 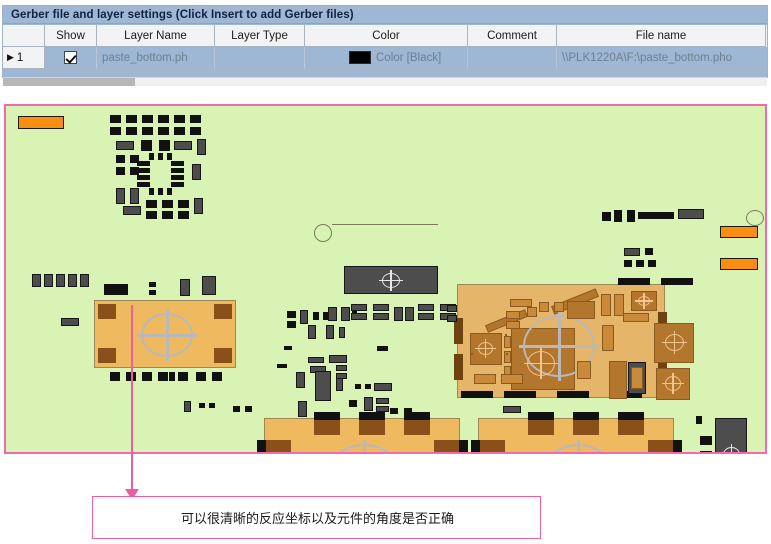 What do you see at coordinates (69, 82) in the screenshot?
I see `scrollbar-thumb` at bounding box center [69, 82].